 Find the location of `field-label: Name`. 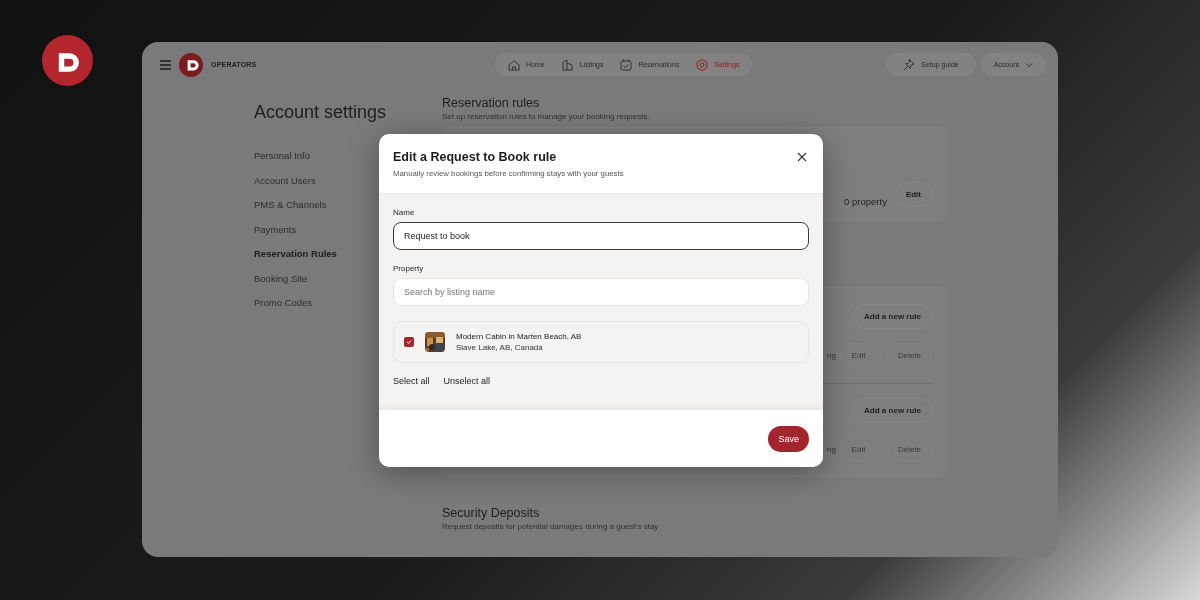

field-label: Name is located at coordinates (404, 212).